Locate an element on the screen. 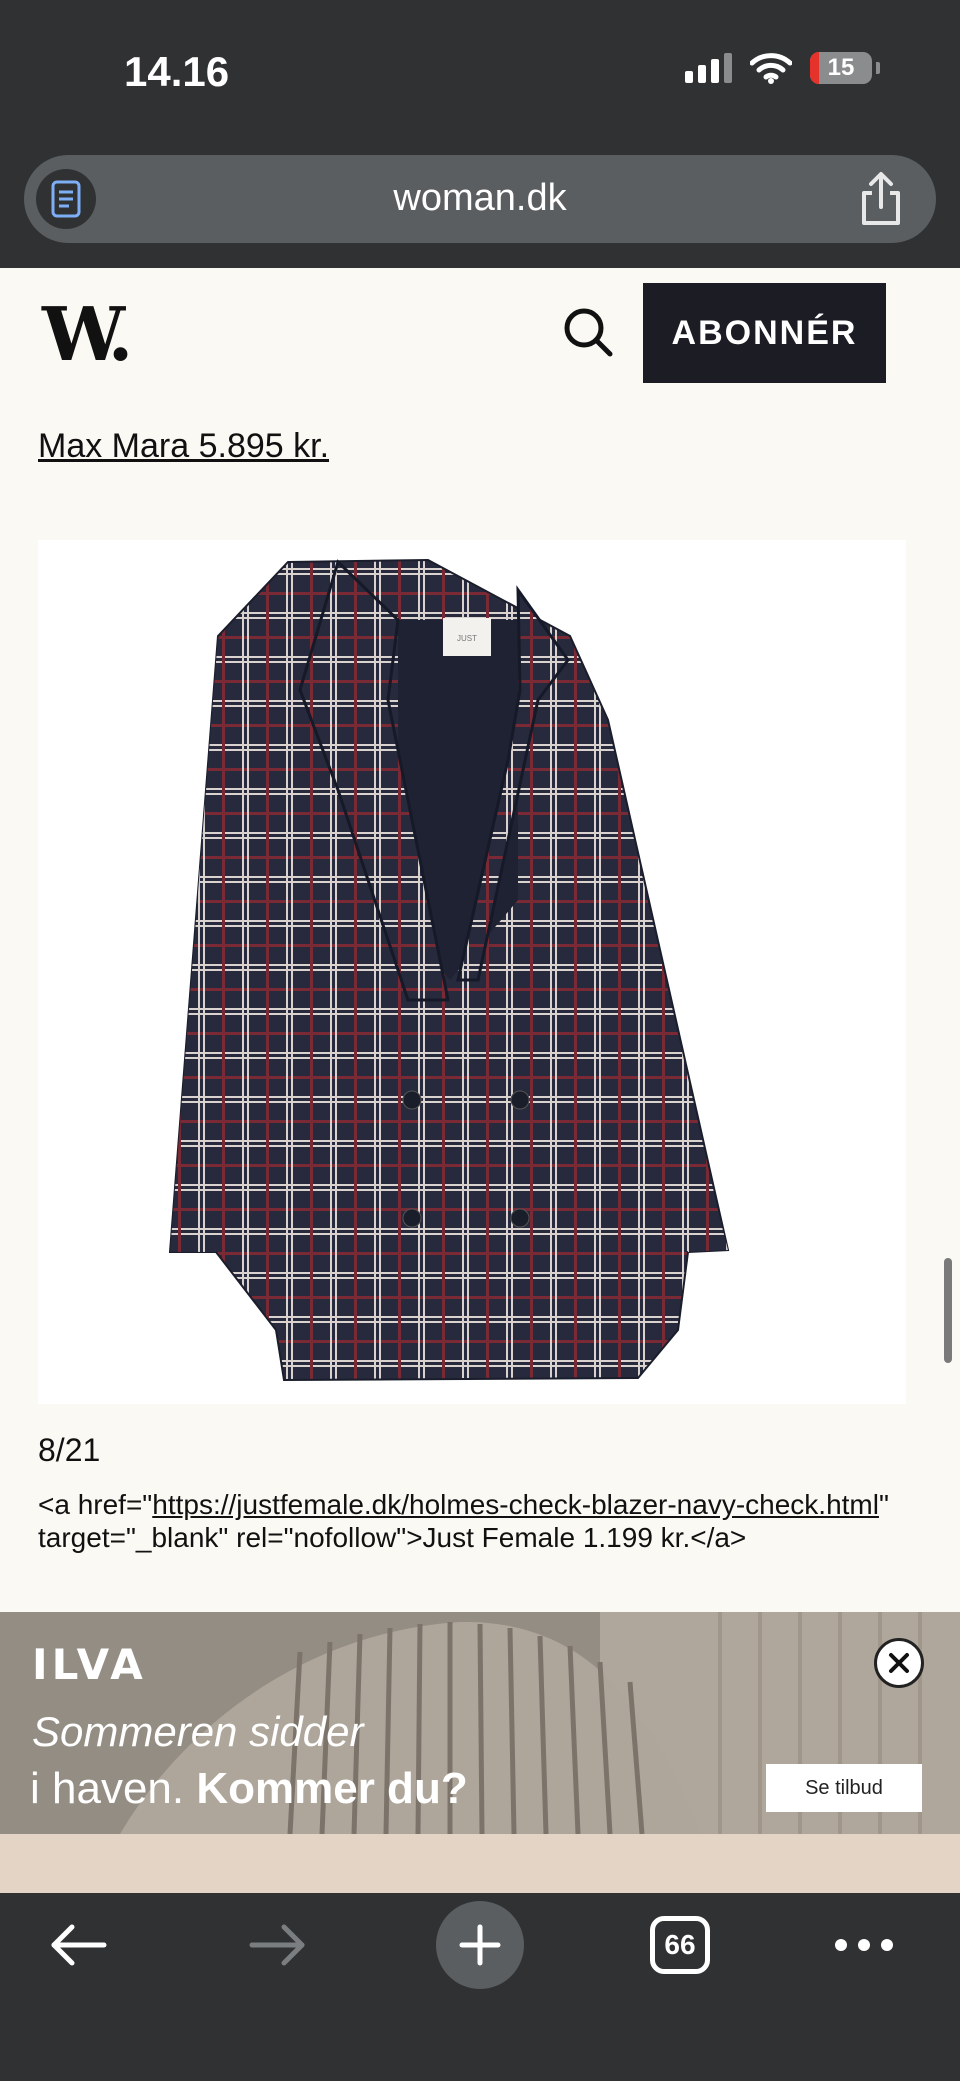  status-icons: 15 is located at coordinates (782, 68).